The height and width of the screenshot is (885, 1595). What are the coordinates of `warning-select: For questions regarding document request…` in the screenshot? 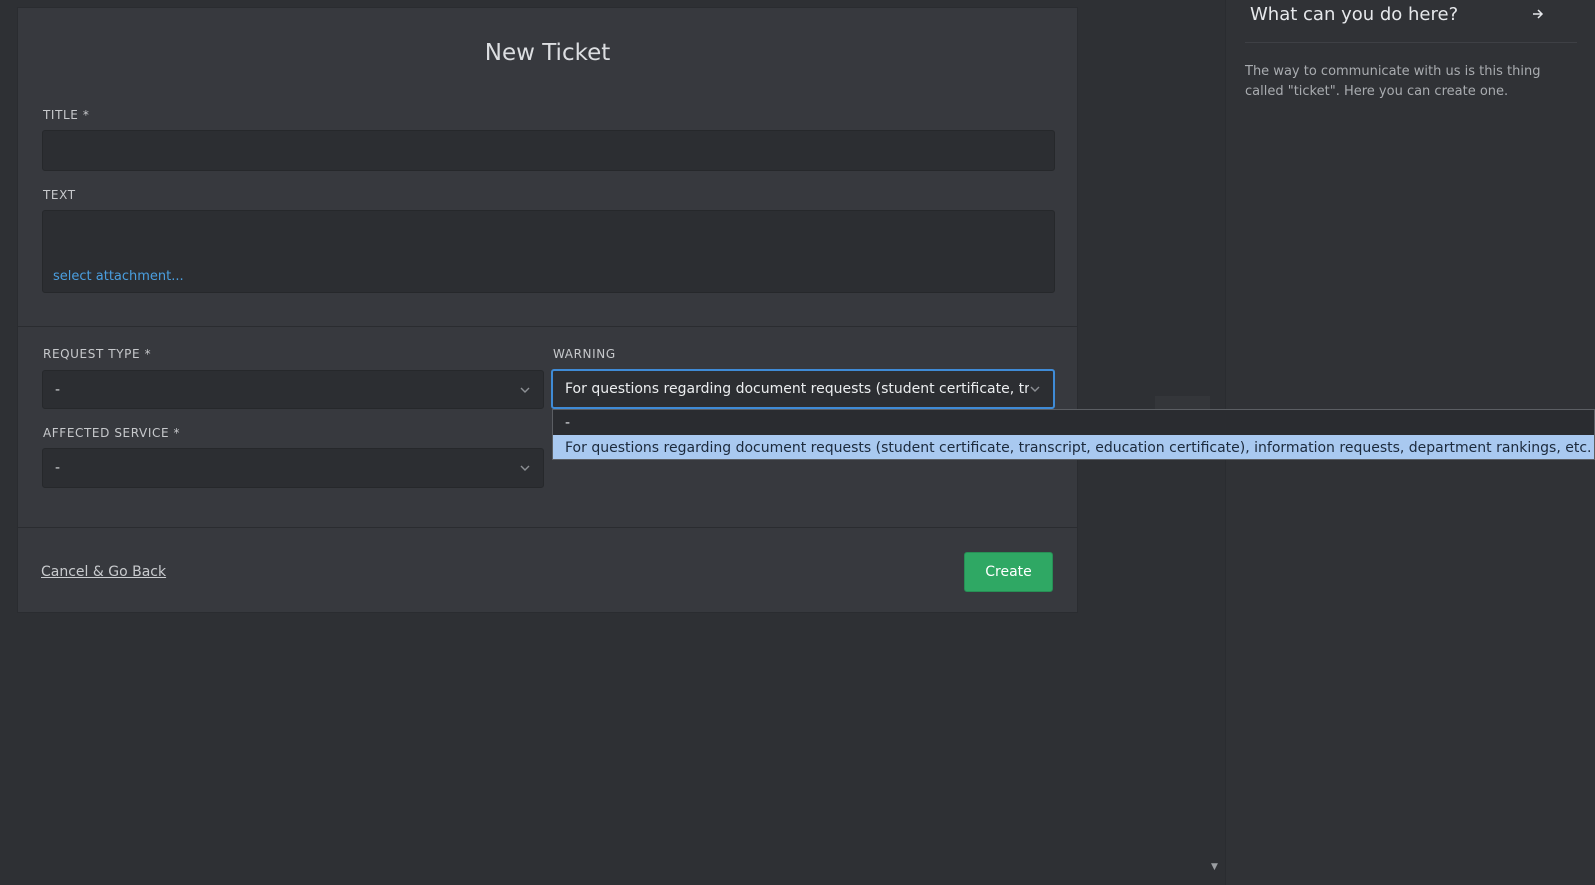 It's located at (803, 389).